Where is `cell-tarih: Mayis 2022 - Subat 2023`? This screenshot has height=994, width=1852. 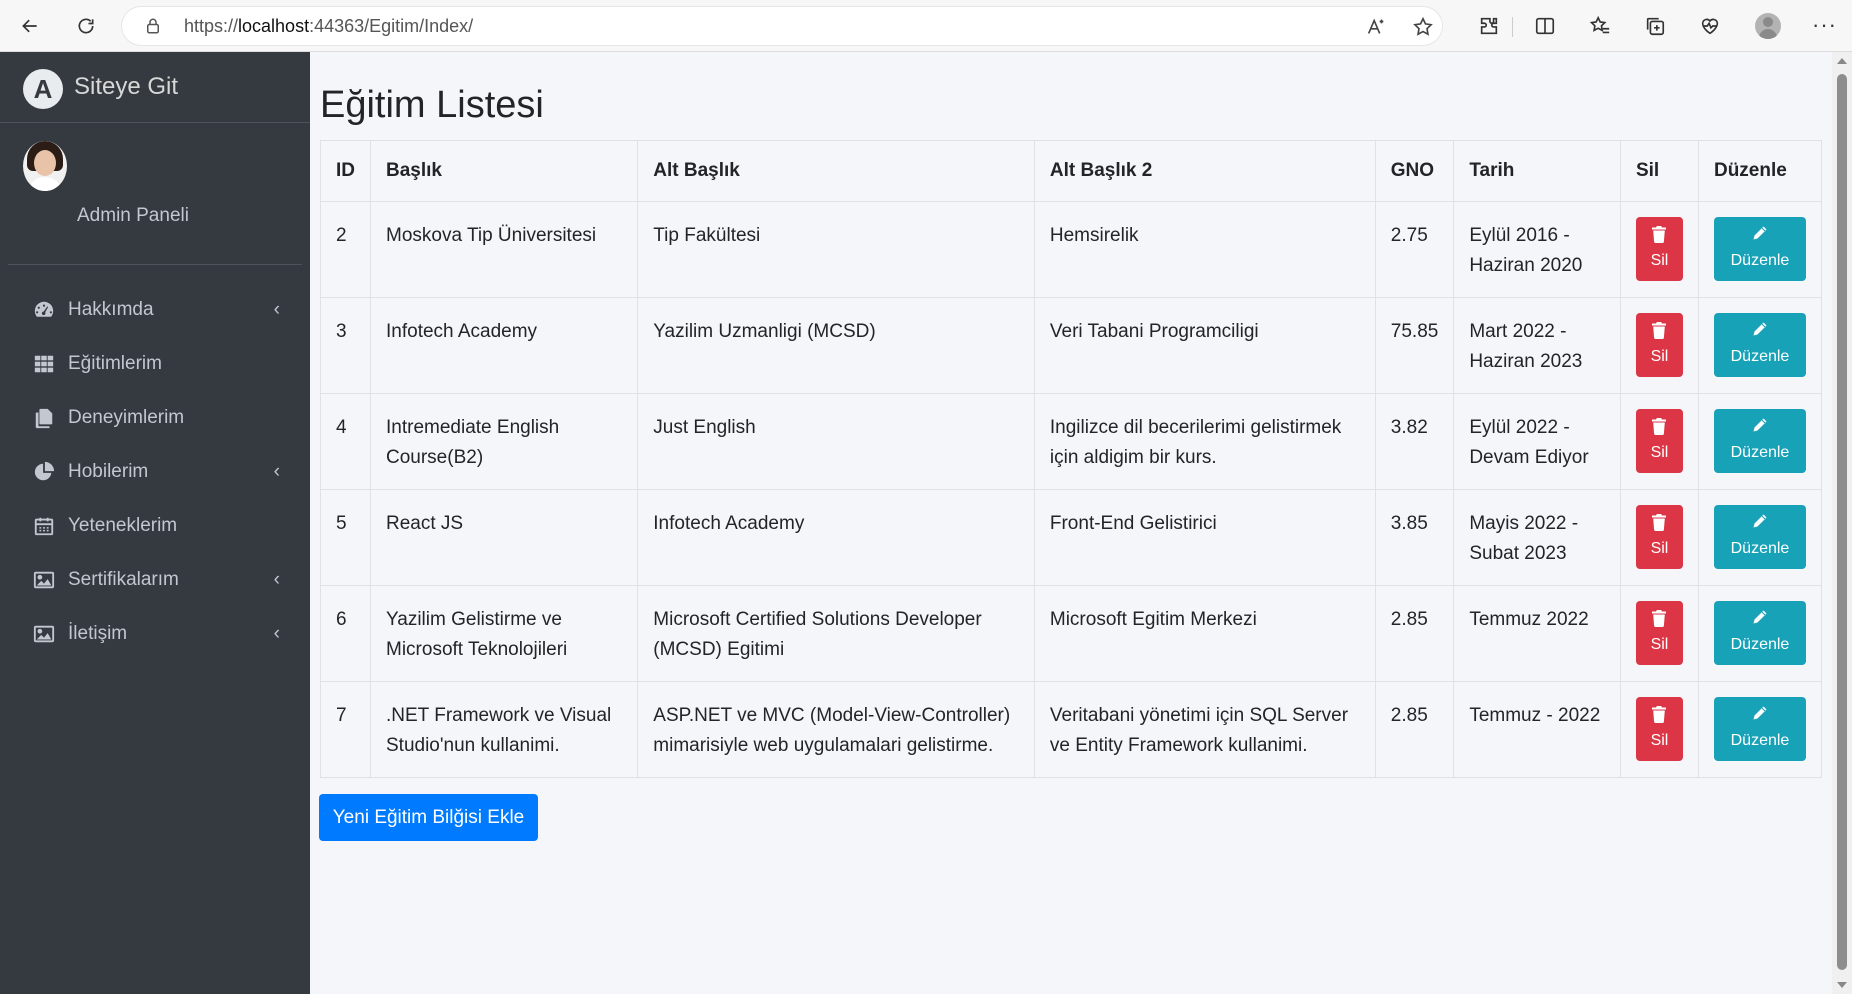 cell-tarih: Mayis 2022 - Subat 2023 is located at coordinates (1537, 537).